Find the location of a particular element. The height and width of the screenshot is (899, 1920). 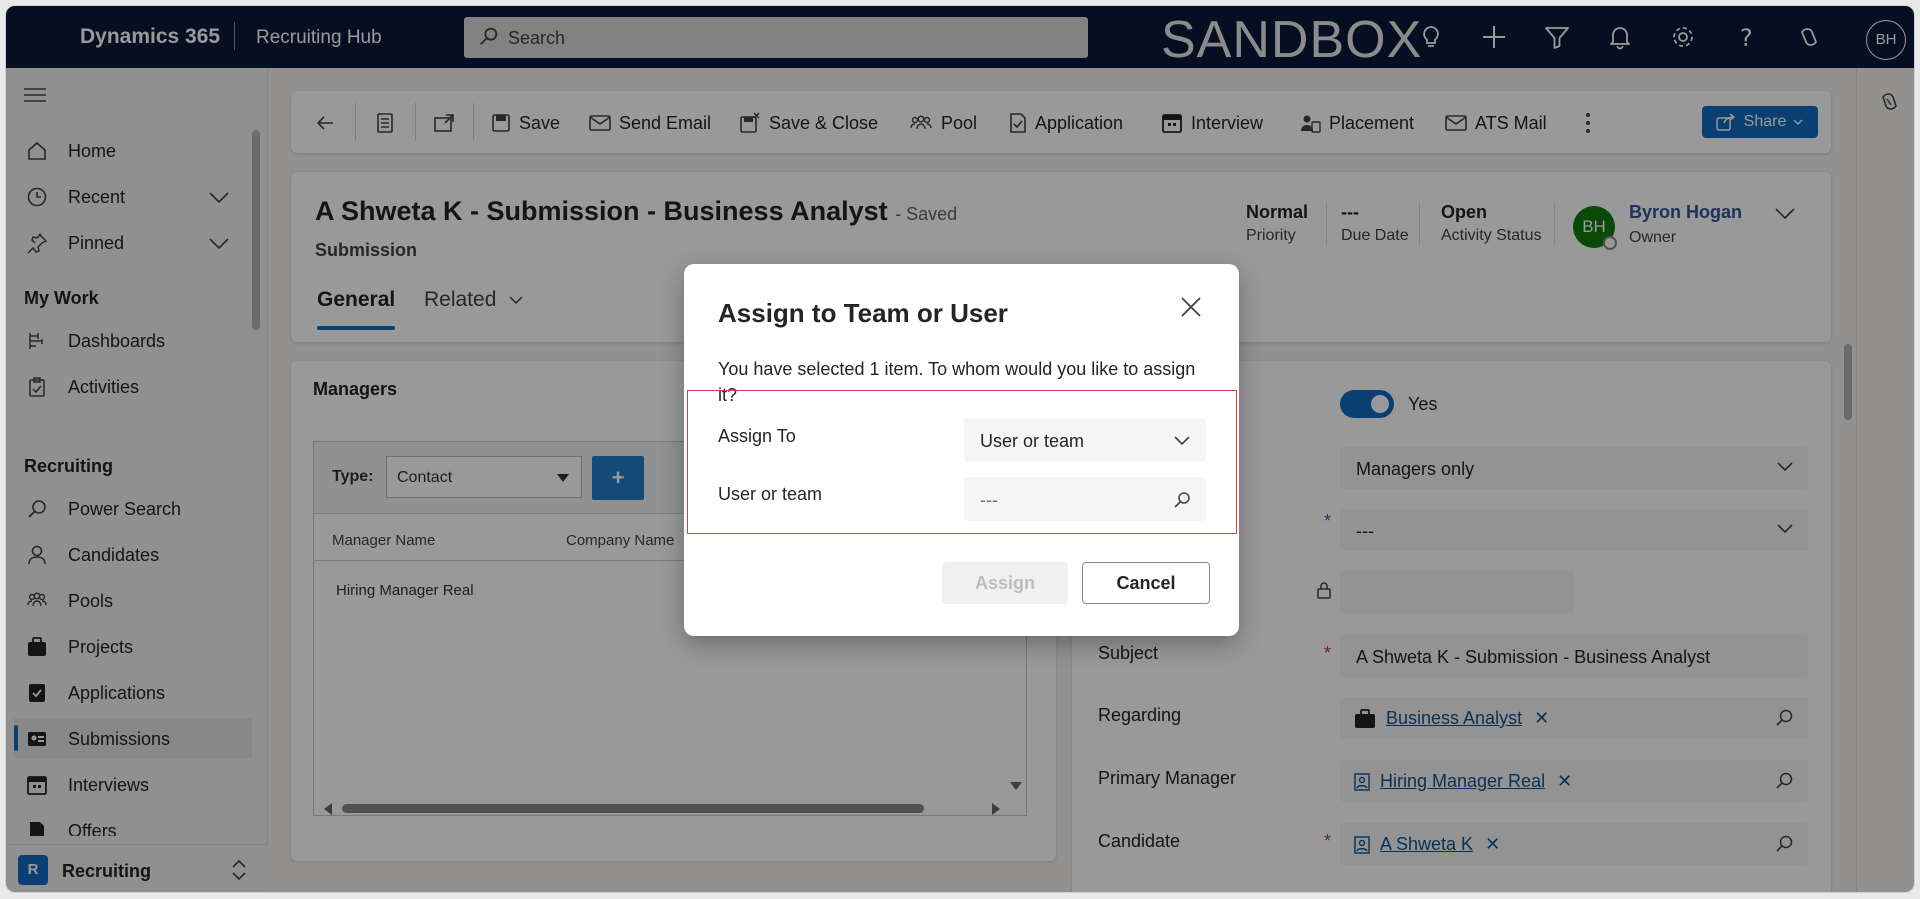

cancel-button: Cancel is located at coordinates (1146, 583).